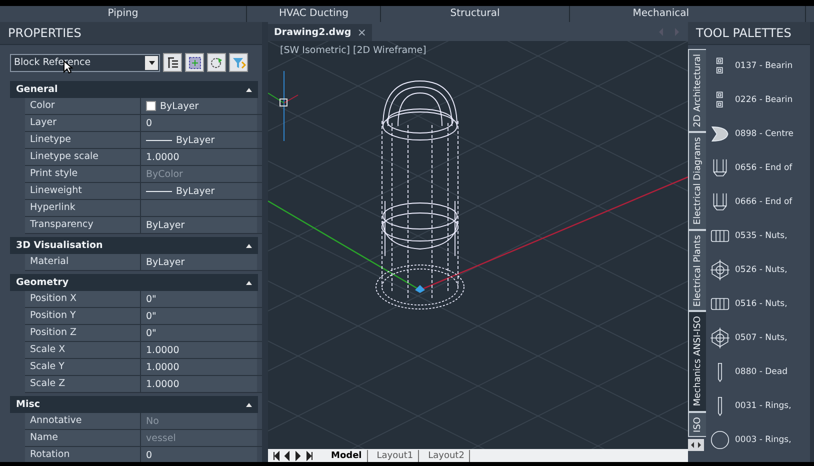  What do you see at coordinates (151, 106) in the screenshot?
I see `color-swatch-icon` at bounding box center [151, 106].